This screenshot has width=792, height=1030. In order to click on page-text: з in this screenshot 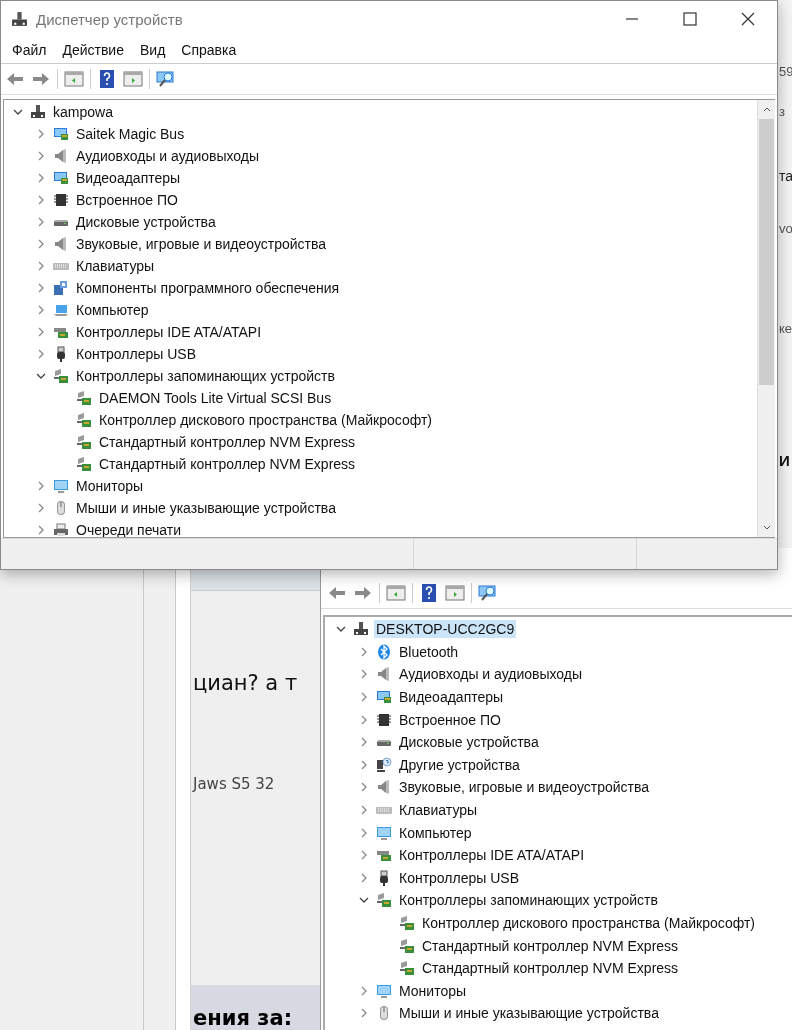, I will do `click(782, 112)`.